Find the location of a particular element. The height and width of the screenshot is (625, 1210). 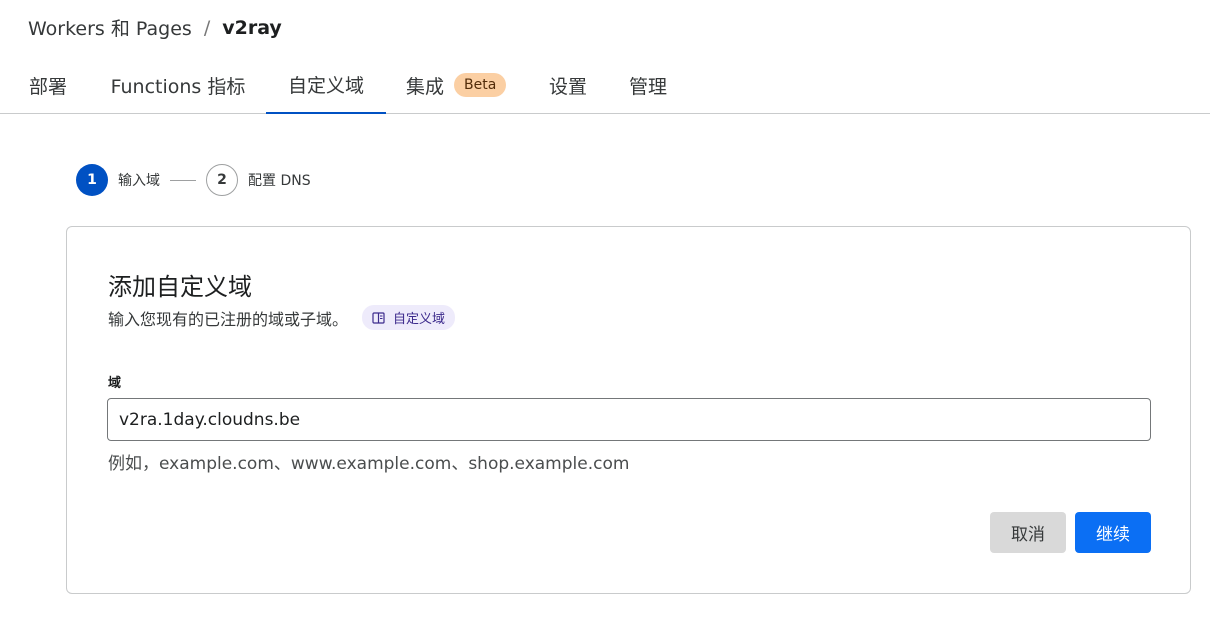

card-title: 添加自定义域 is located at coordinates (180, 287).